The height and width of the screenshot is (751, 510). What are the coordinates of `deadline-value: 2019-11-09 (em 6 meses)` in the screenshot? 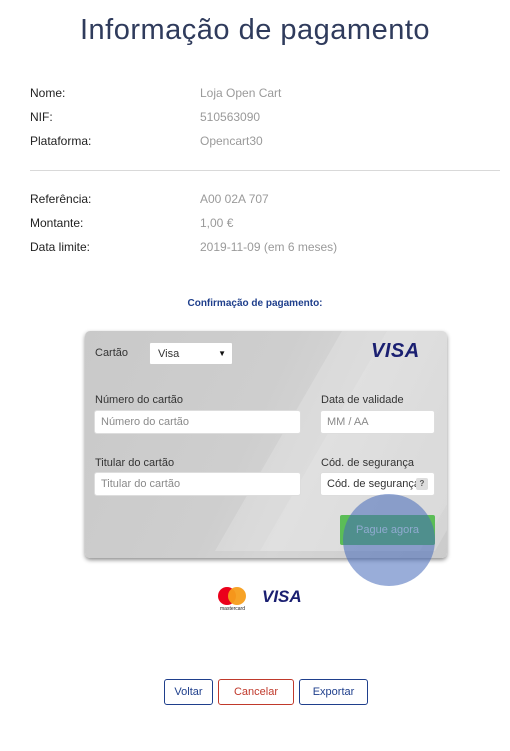 It's located at (269, 247).